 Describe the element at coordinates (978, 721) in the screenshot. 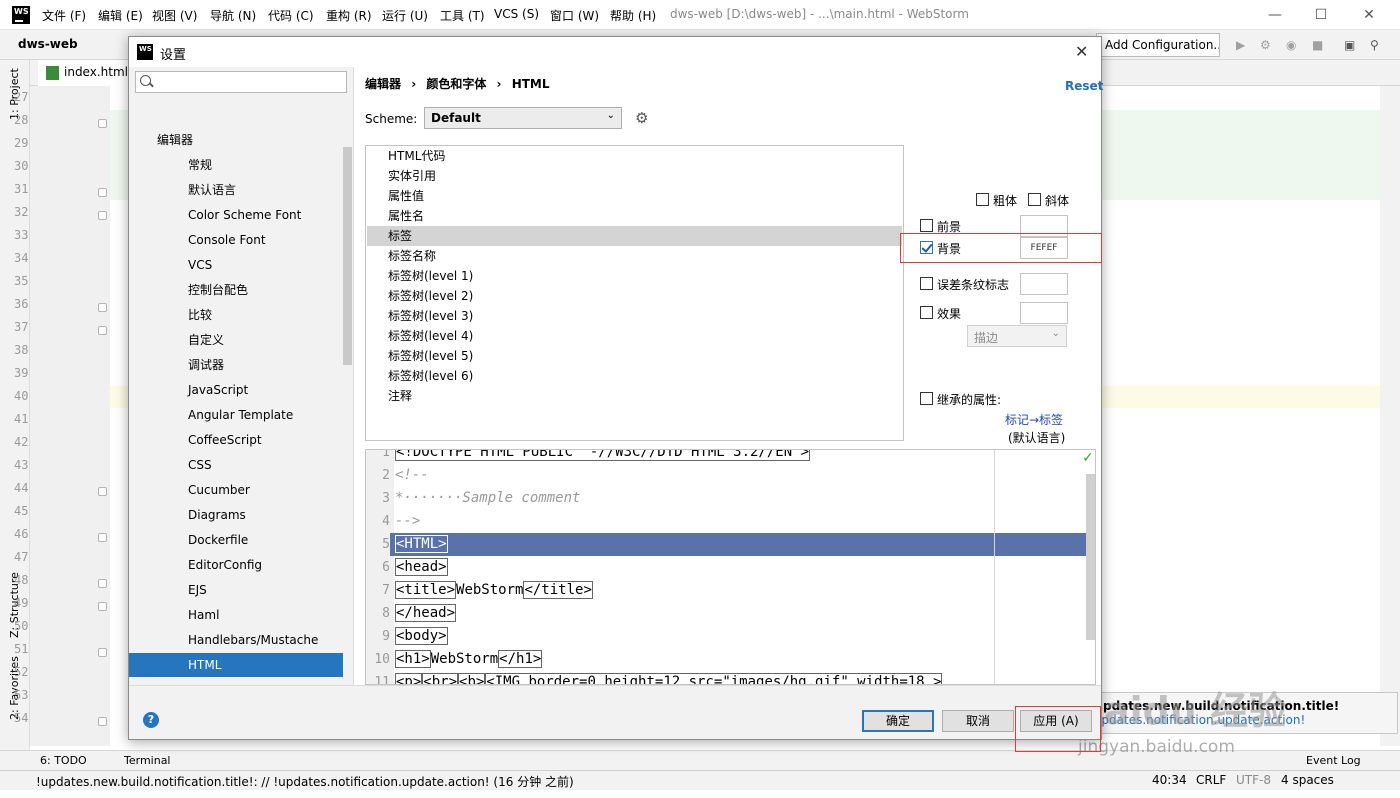

I see `cancel-button: 取消` at that location.